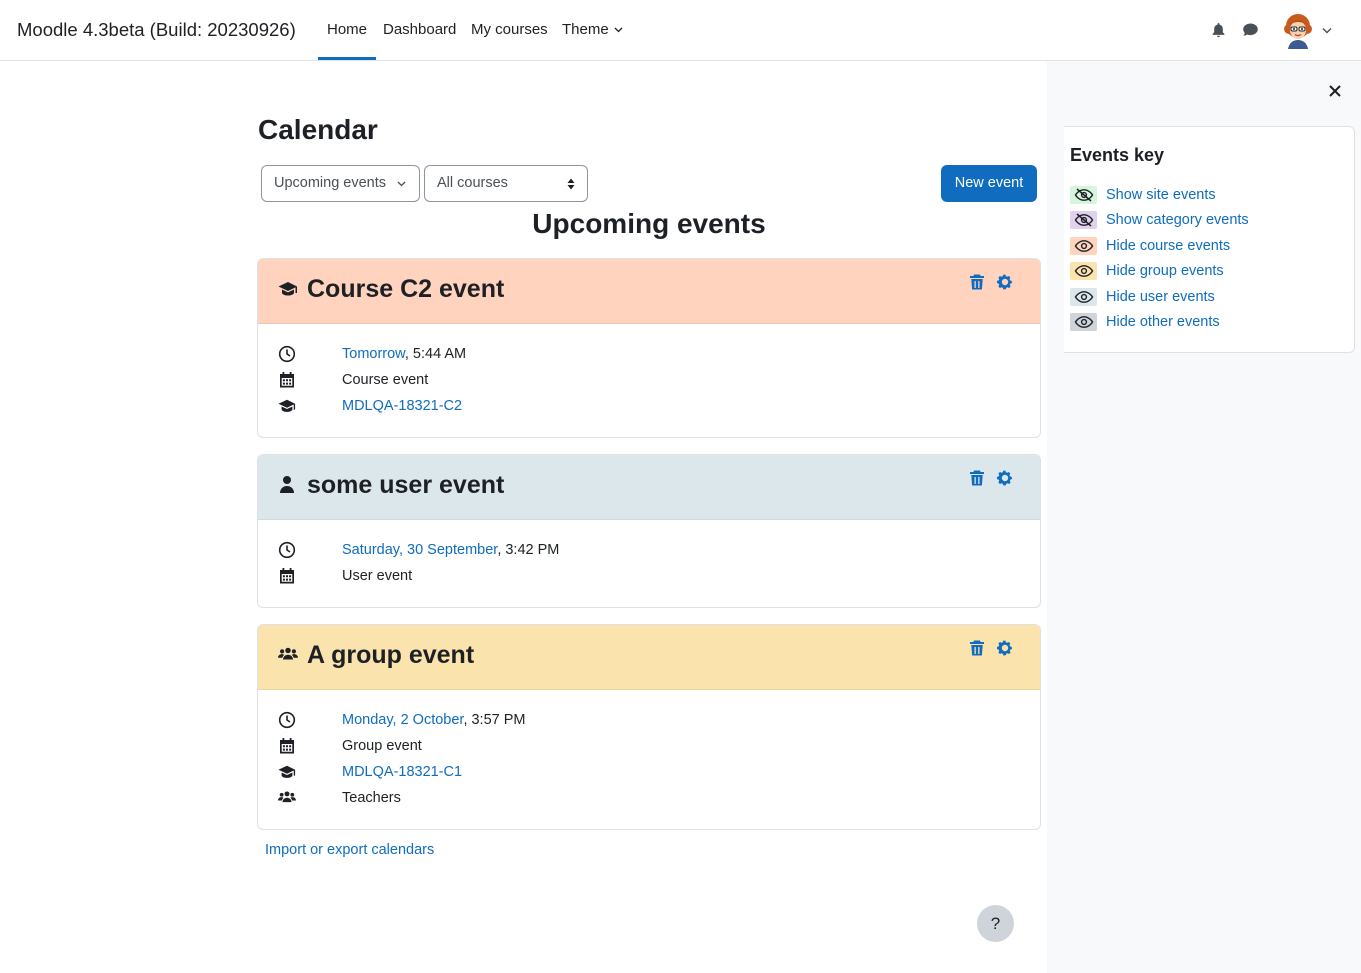 Image resolution: width=1361 pixels, height=973 pixels. I want to click on key-label: Show category events, so click(1177, 220).